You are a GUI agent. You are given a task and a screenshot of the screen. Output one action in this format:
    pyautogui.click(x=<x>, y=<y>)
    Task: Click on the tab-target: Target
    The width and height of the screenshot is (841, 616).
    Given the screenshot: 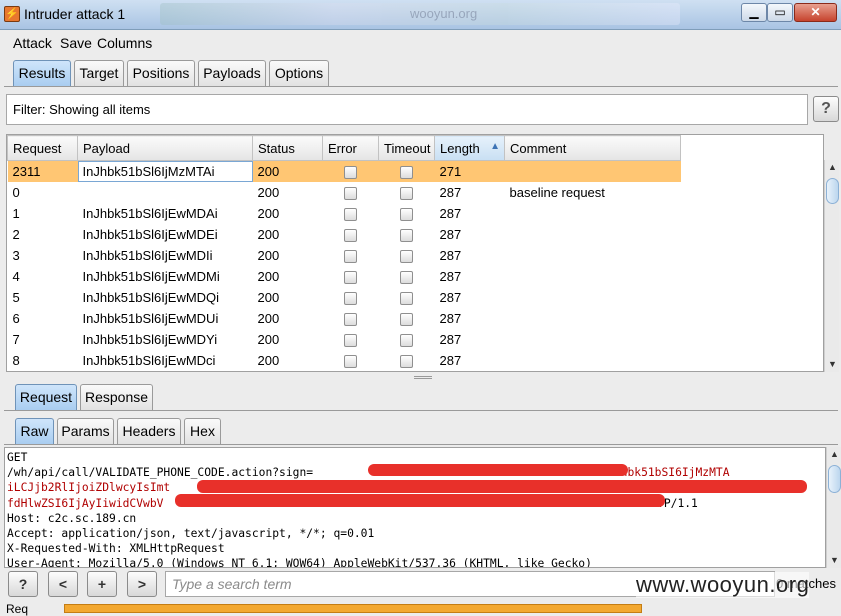 What is the action you would take?
    pyautogui.click(x=99, y=73)
    